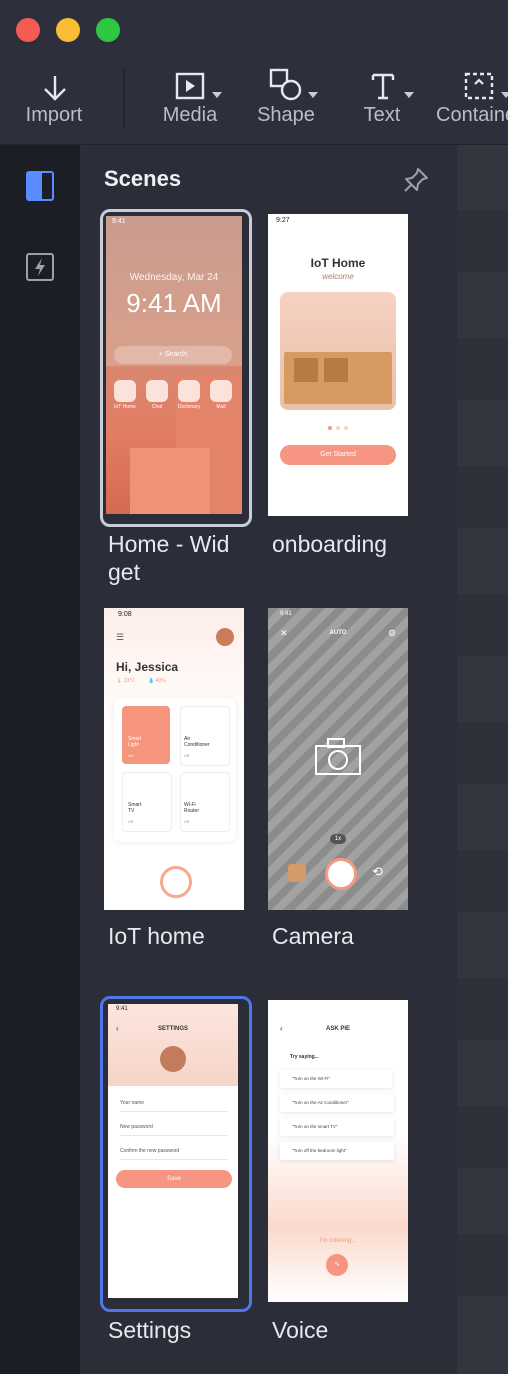 This screenshot has height=1374, width=508. Describe the element at coordinates (338, 351) in the screenshot. I see `onboarding-image` at that location.